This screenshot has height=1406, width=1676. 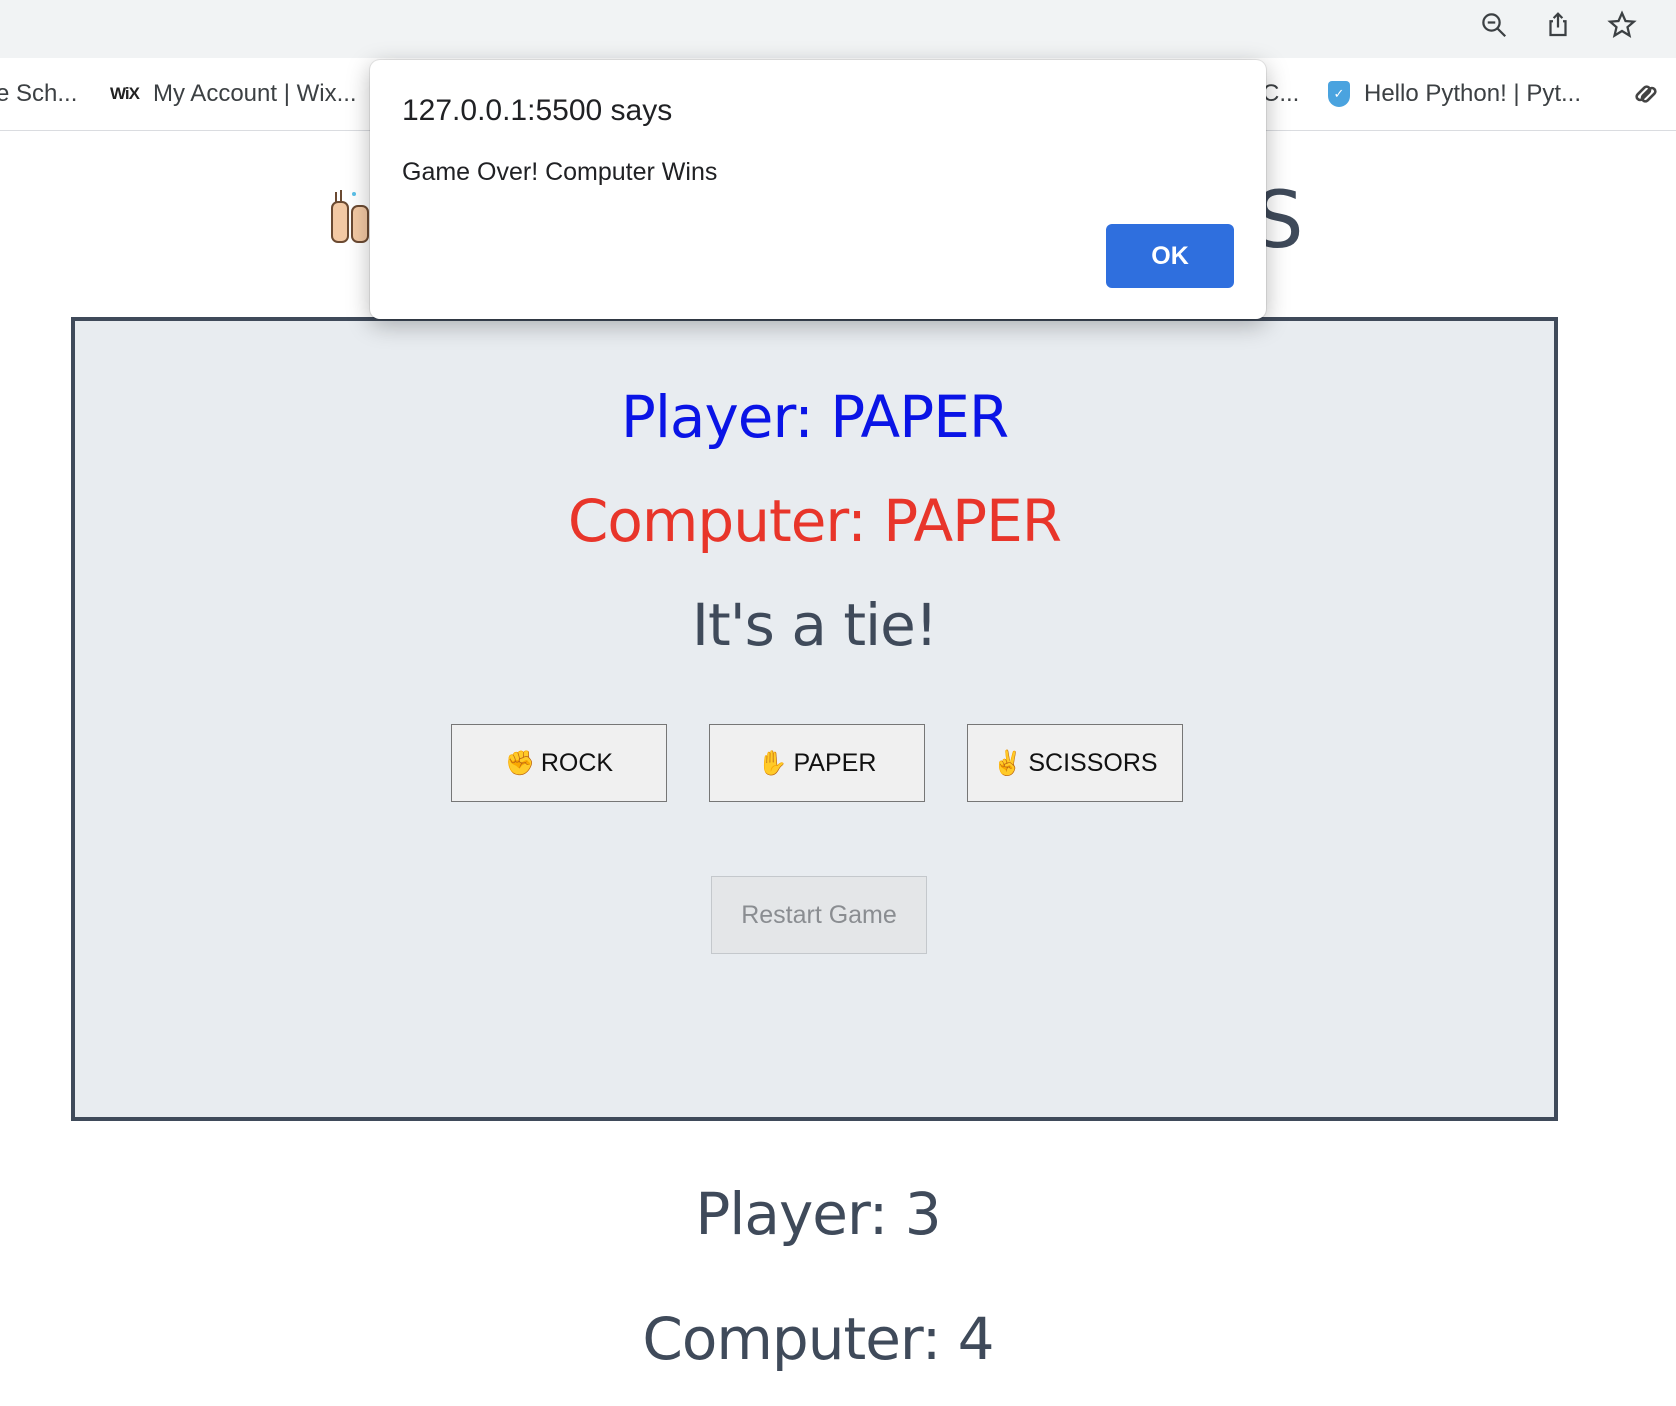 What do you see at coordinates (1093, 762) in the screenshot?
I see `scissors-button-label: SCISSORS` at bounding box center [1093, 762].